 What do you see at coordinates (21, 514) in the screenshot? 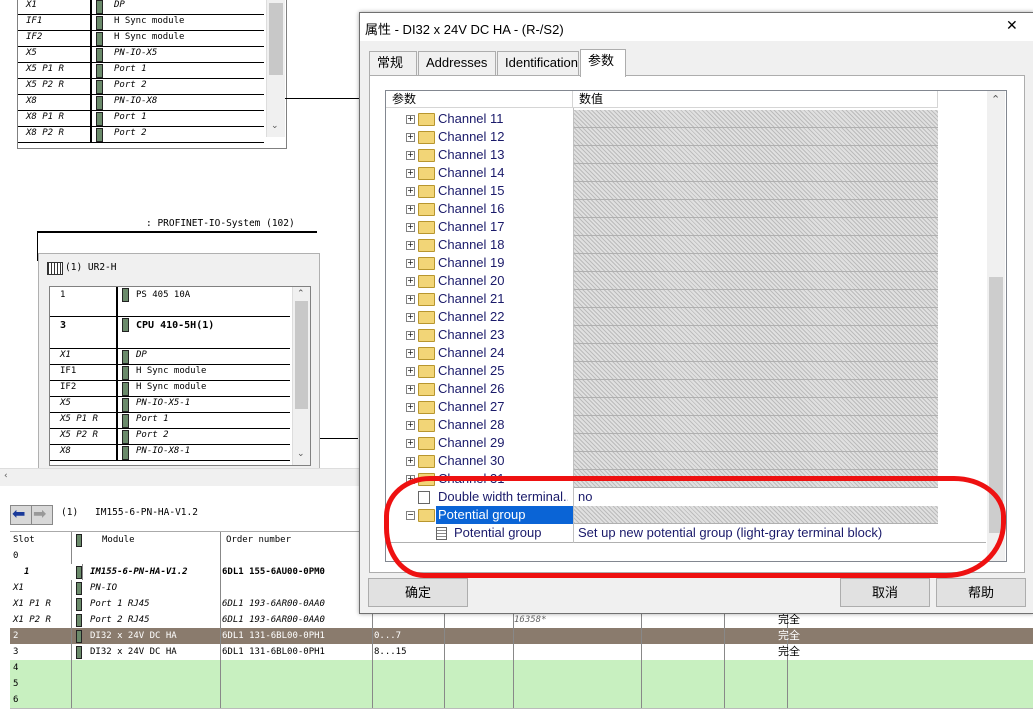
I see `nav-back-button: ⬅` at bounding box center [21, 514].